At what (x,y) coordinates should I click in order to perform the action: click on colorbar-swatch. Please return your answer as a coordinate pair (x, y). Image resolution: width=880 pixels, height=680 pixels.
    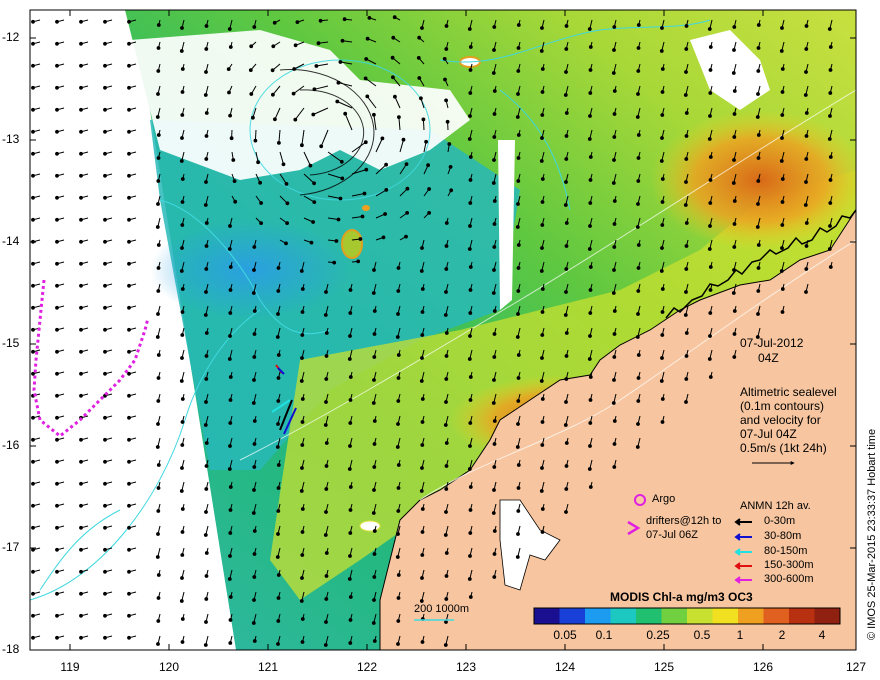
    Looking at the image, I should click on (802, 616).